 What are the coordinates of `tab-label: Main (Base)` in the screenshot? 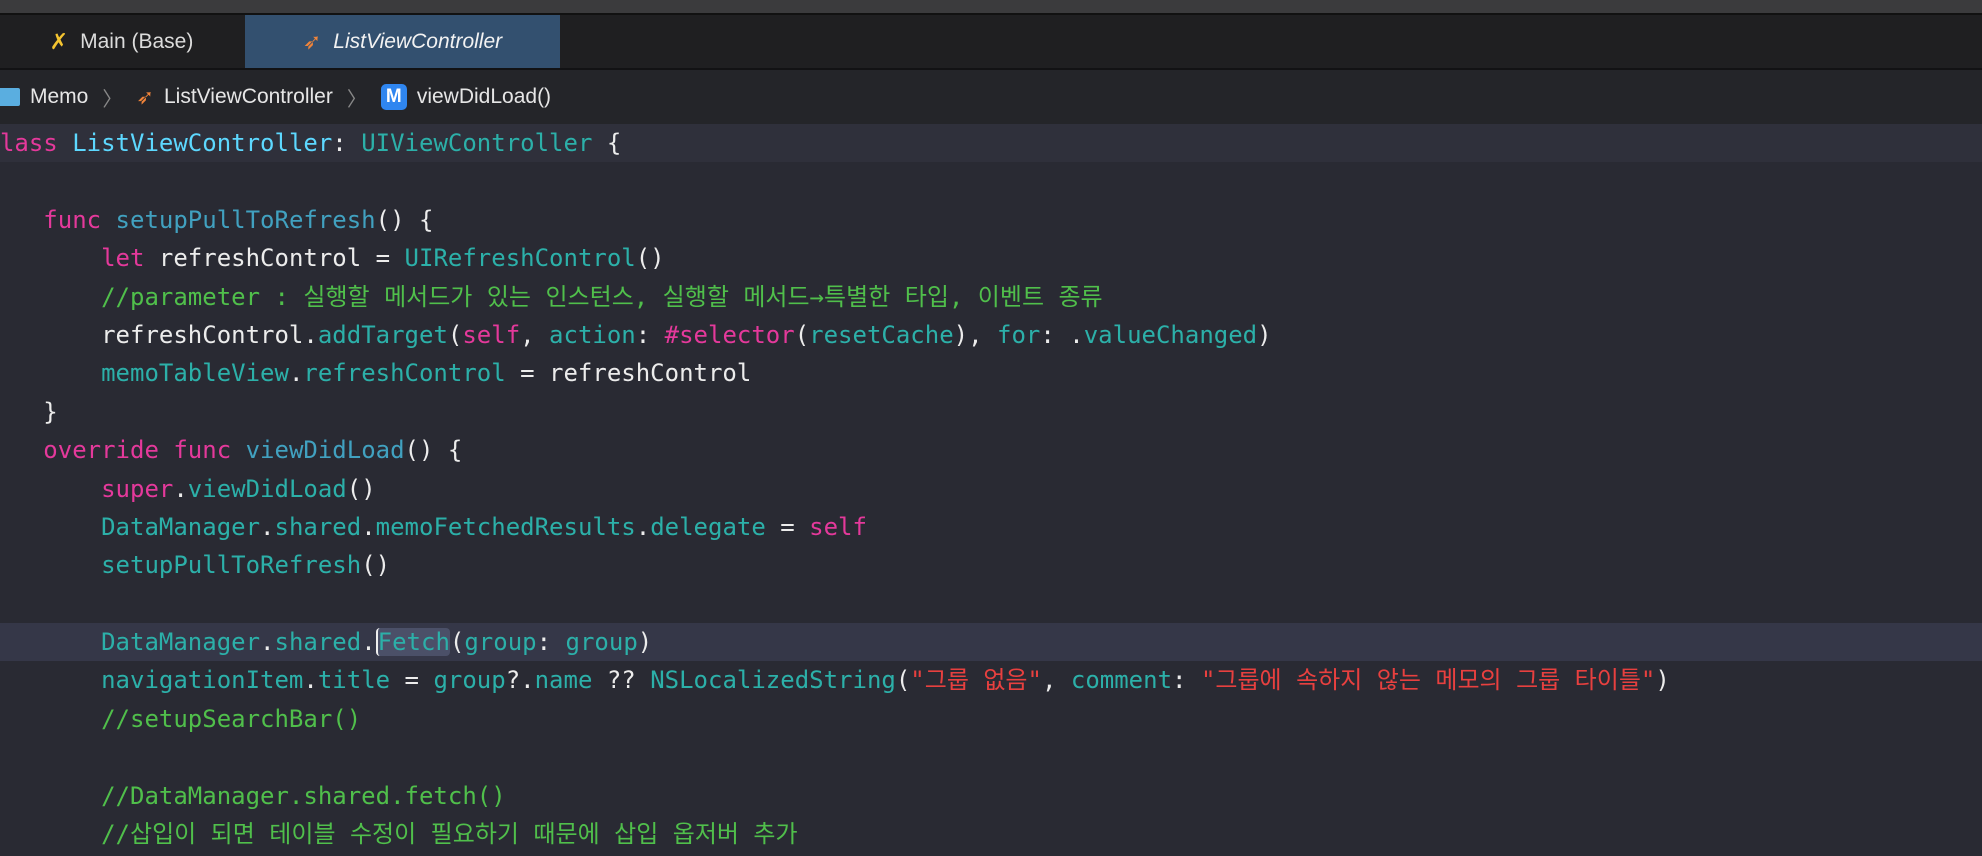 It's located at (137, 41).